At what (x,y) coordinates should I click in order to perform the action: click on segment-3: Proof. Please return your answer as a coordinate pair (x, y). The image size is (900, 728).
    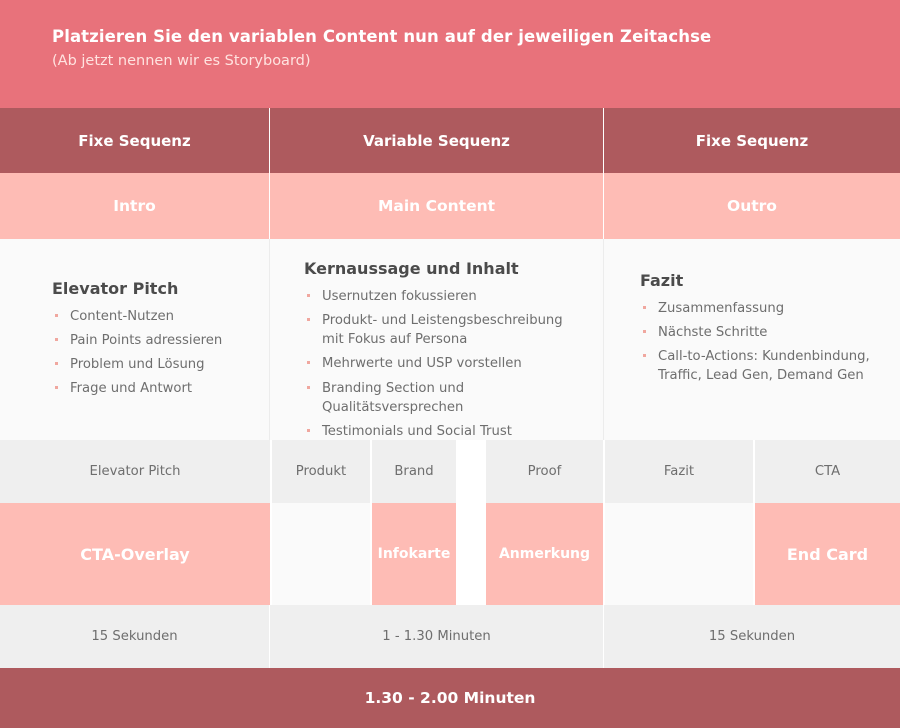
    Looking at the image, I should click on (544, 471).